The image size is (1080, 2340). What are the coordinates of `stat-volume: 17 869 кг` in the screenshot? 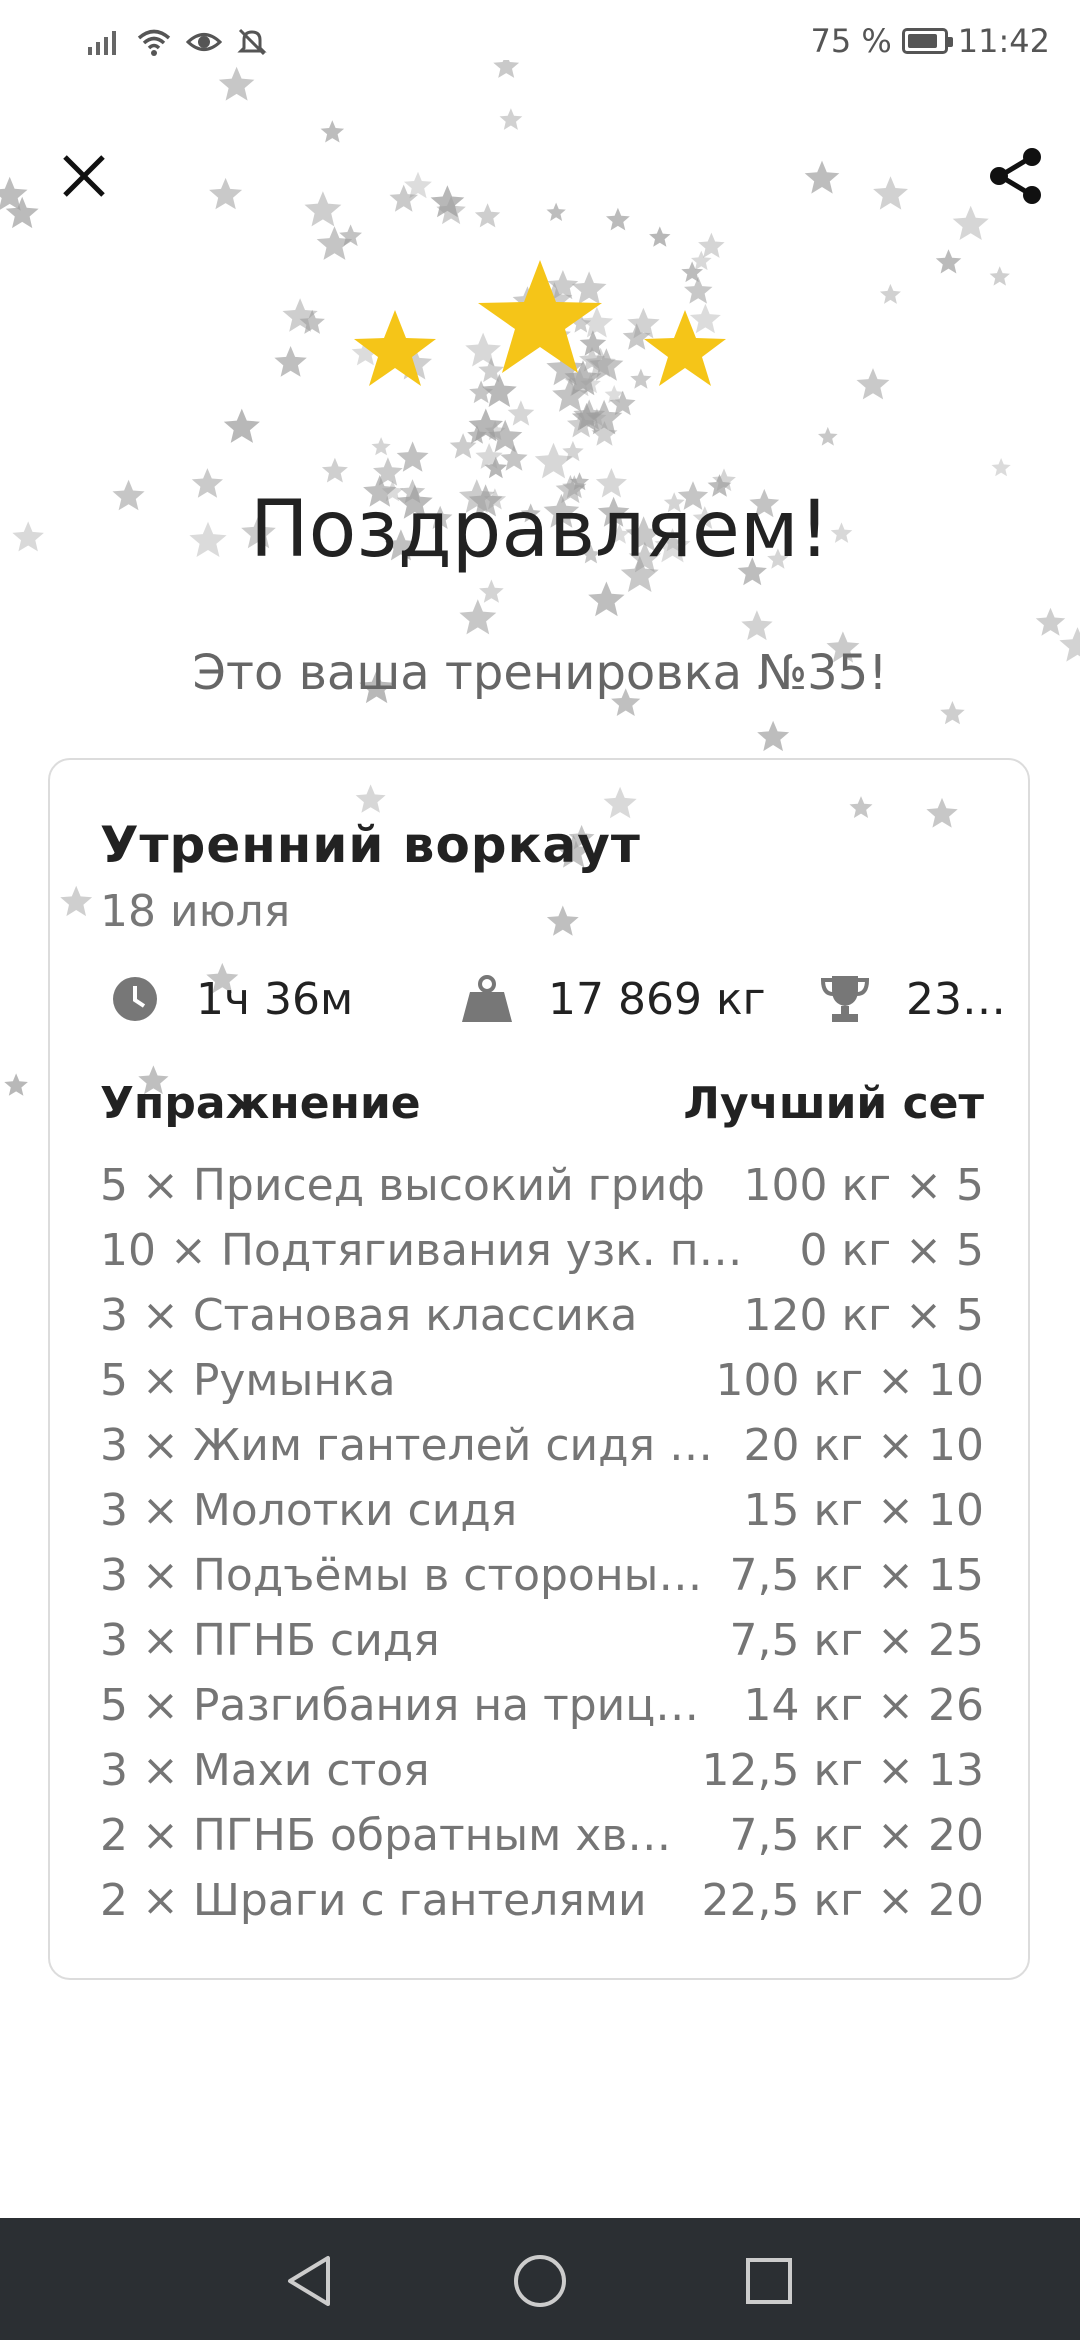 It's located at (613, 999).